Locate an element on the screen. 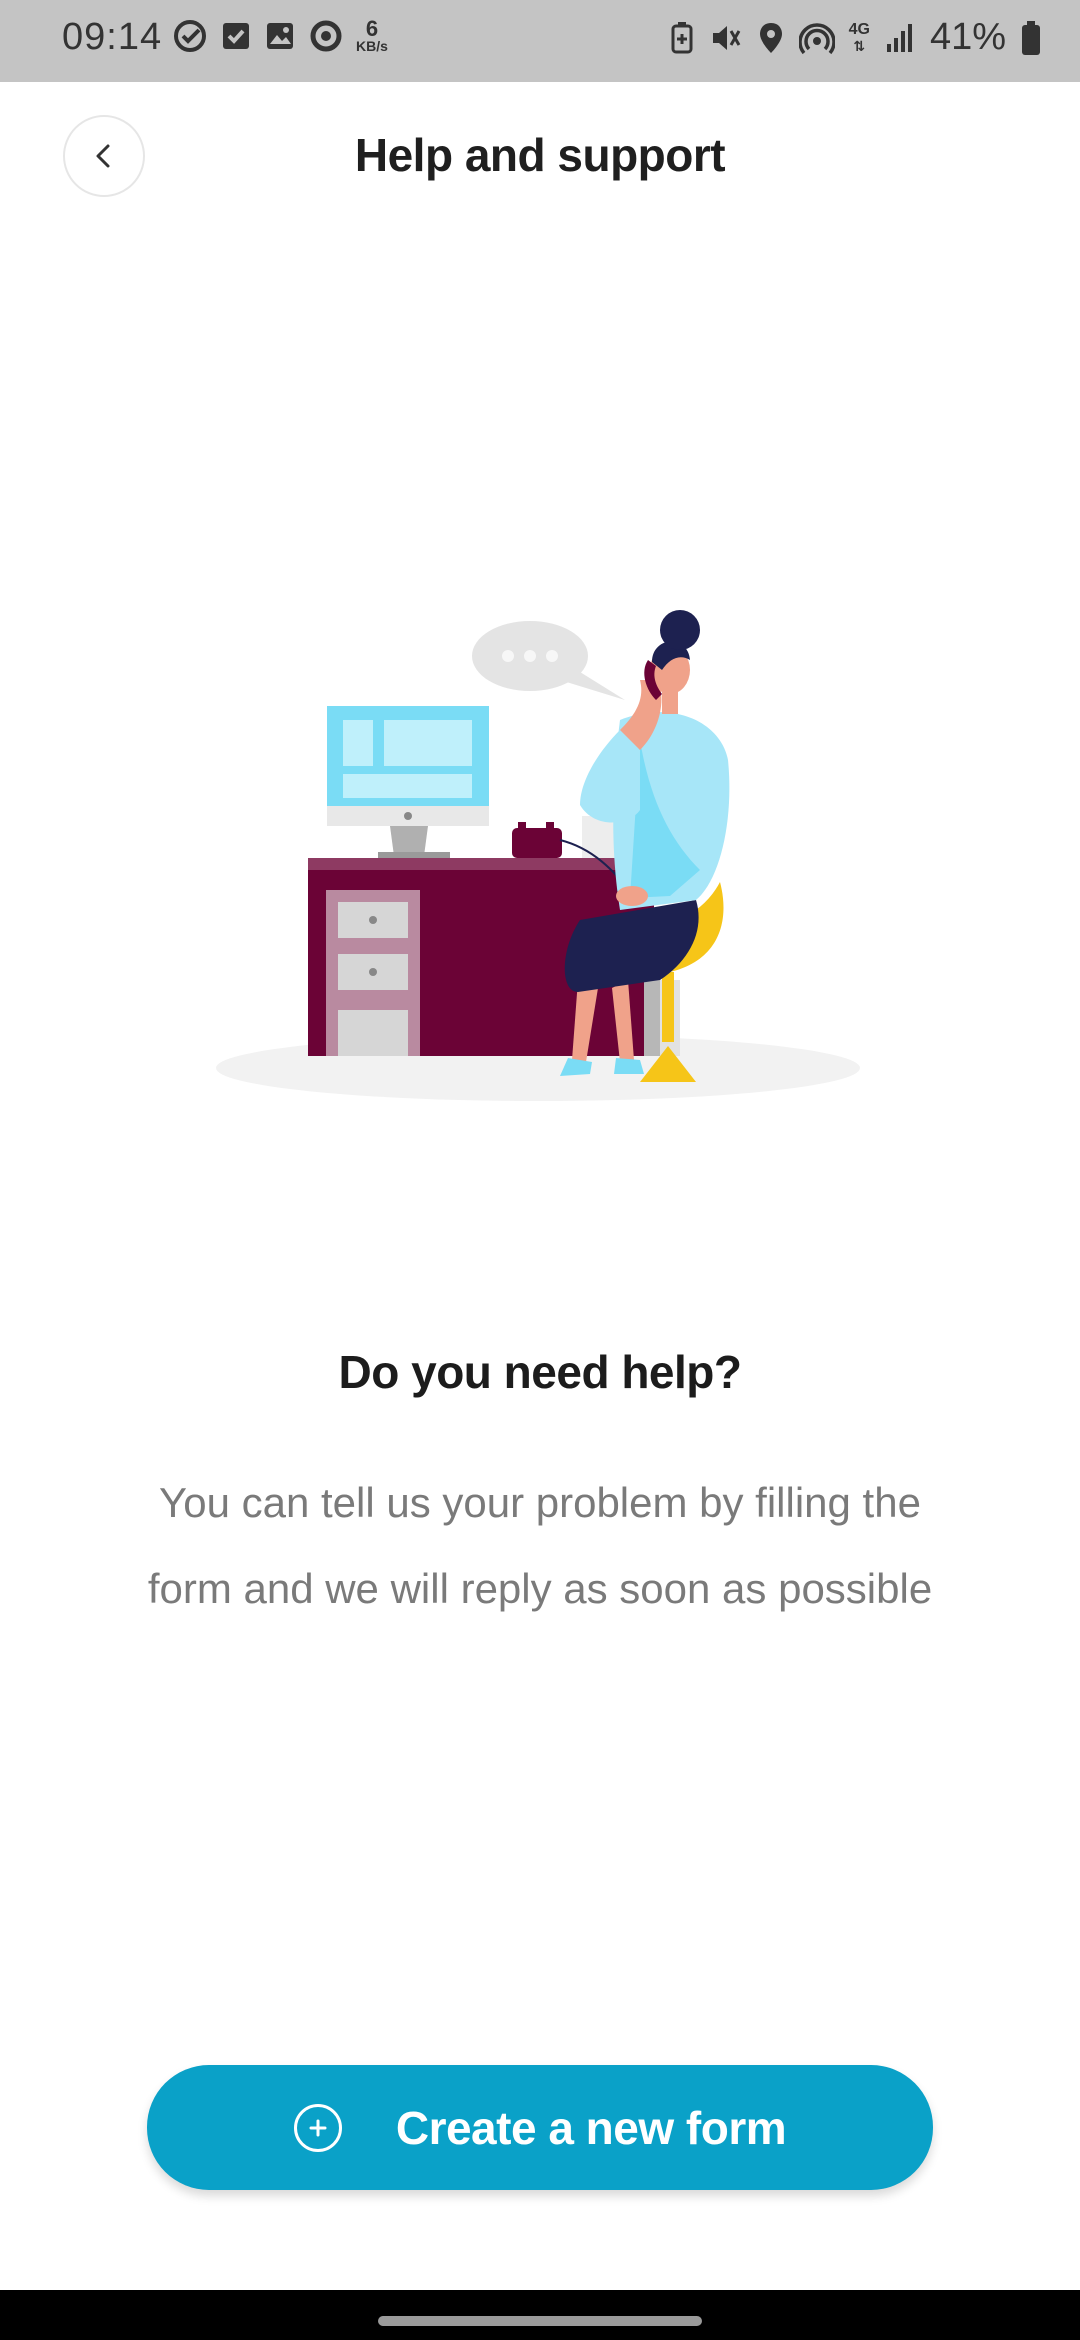 The width and height of the screenshot is (1080, 2340). status-right-icons: 4G ⇅ 41% is located at coordinates (855, 37).